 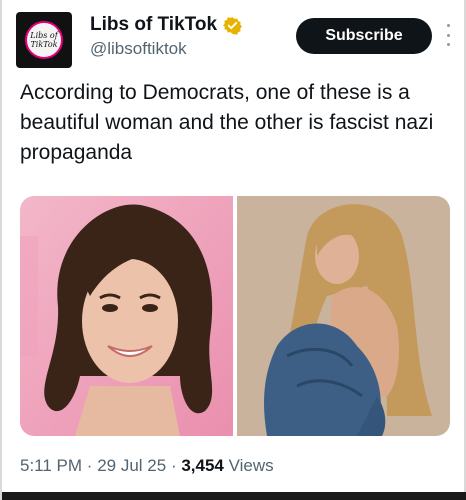 I want to click on avatar: Libs of TikTok, so click(x=44, y=40).